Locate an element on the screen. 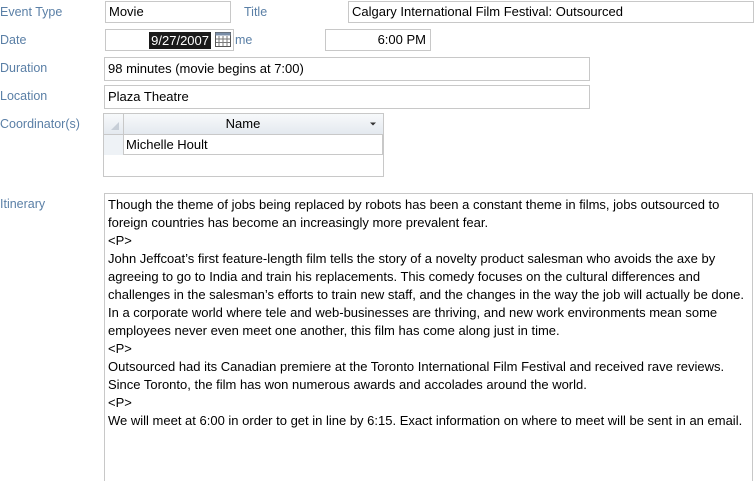 The width and height of the screenshot is (754, 481). itinerary-label: Itinerary is located at coordinates (23, 204).